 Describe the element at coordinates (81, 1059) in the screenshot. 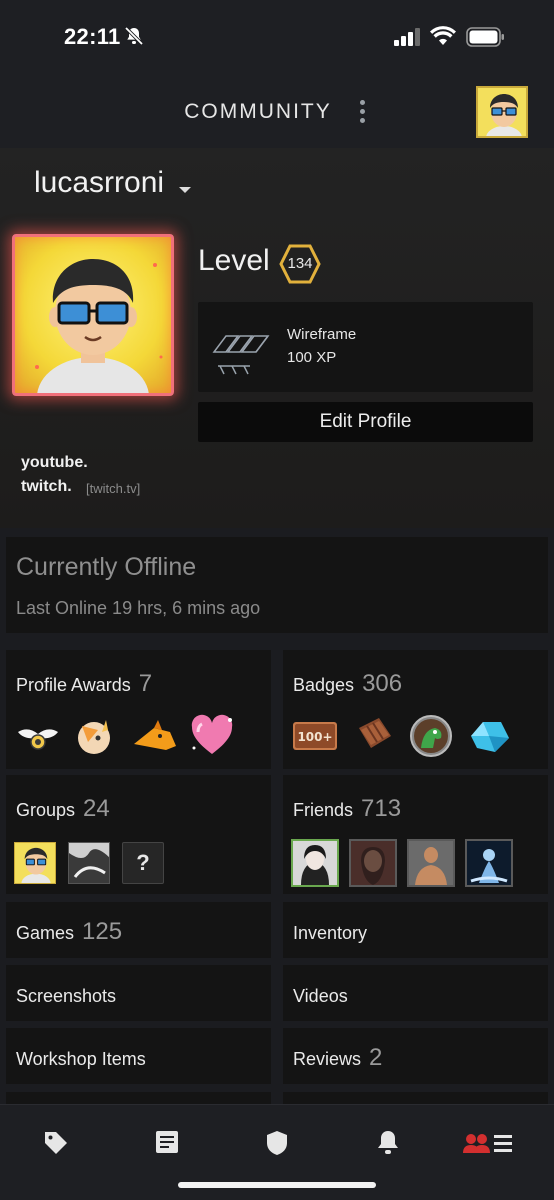

I see `workshop-label: Workshop Items` at that location.